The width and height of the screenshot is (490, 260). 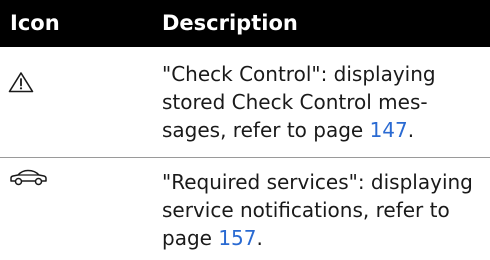 I want to click on car-icon, so click(x=28, y=179).